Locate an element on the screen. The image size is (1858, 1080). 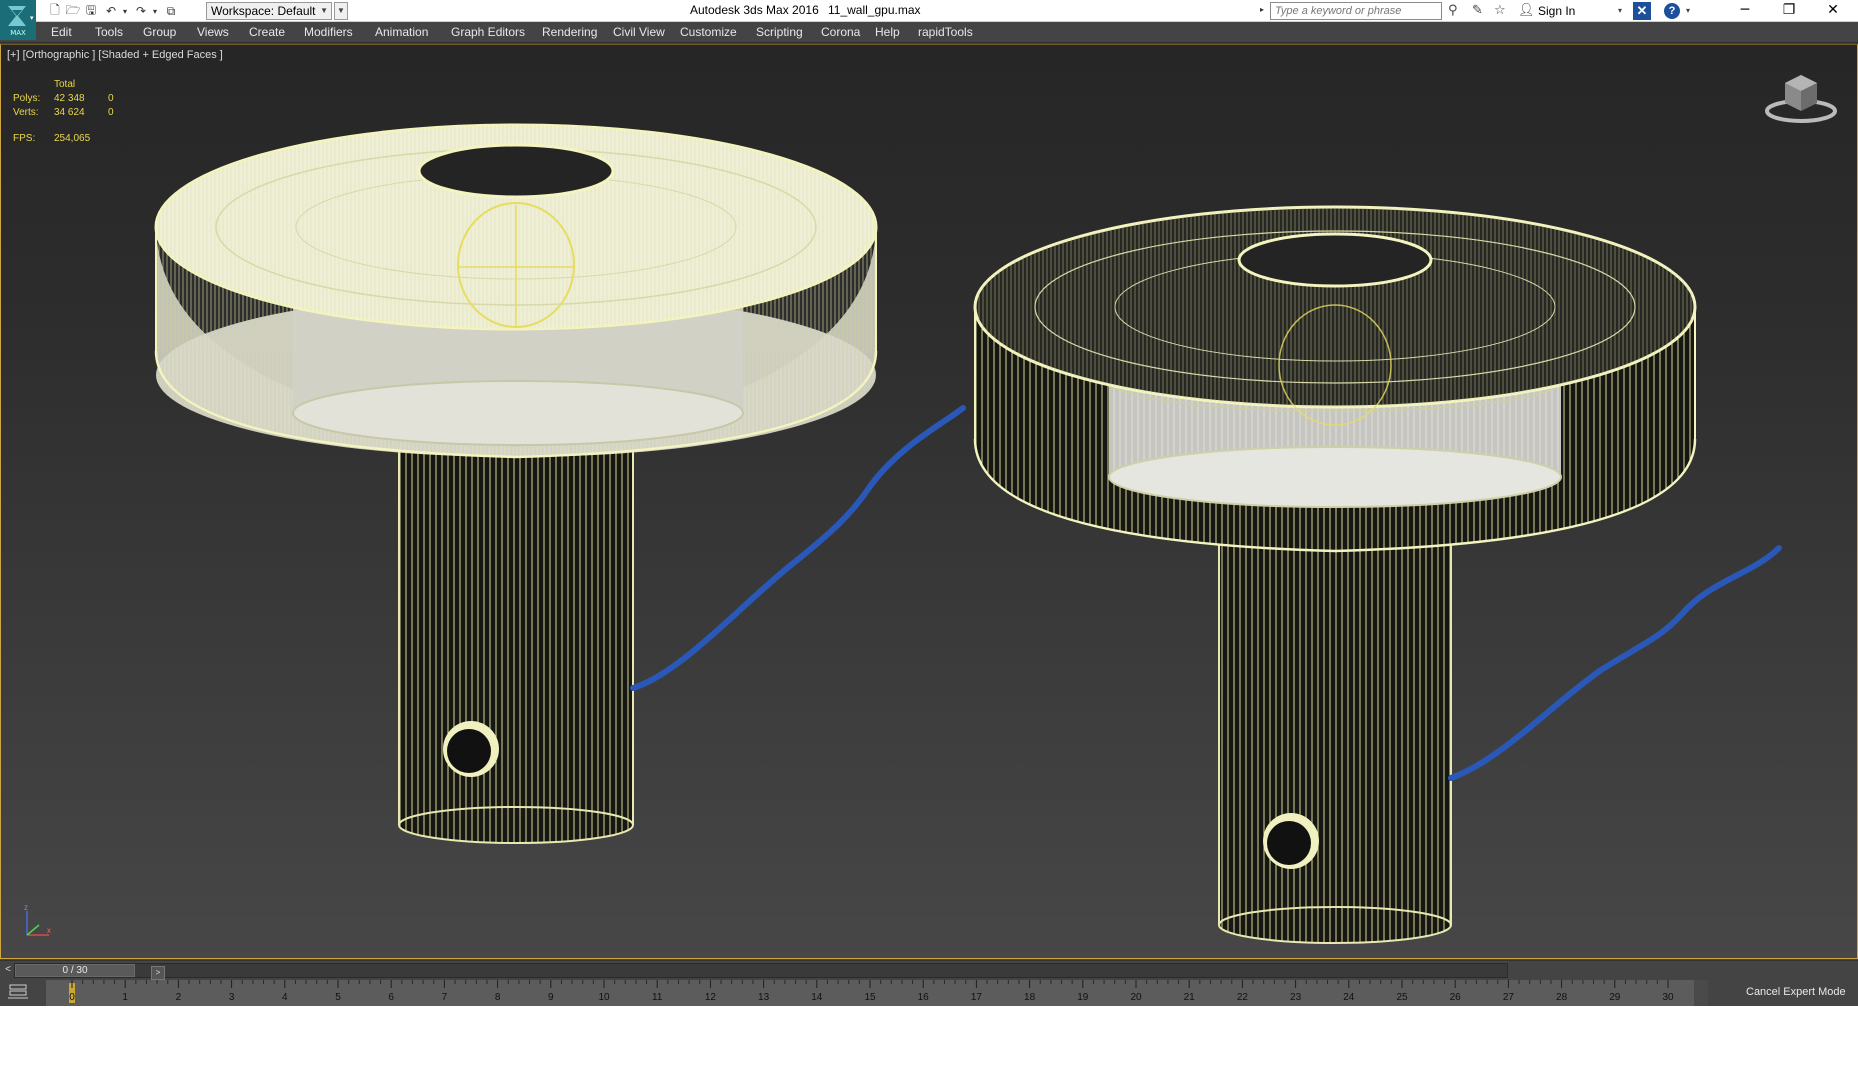
frame-tick-label: 30 is located at coordinates (1668, 997).